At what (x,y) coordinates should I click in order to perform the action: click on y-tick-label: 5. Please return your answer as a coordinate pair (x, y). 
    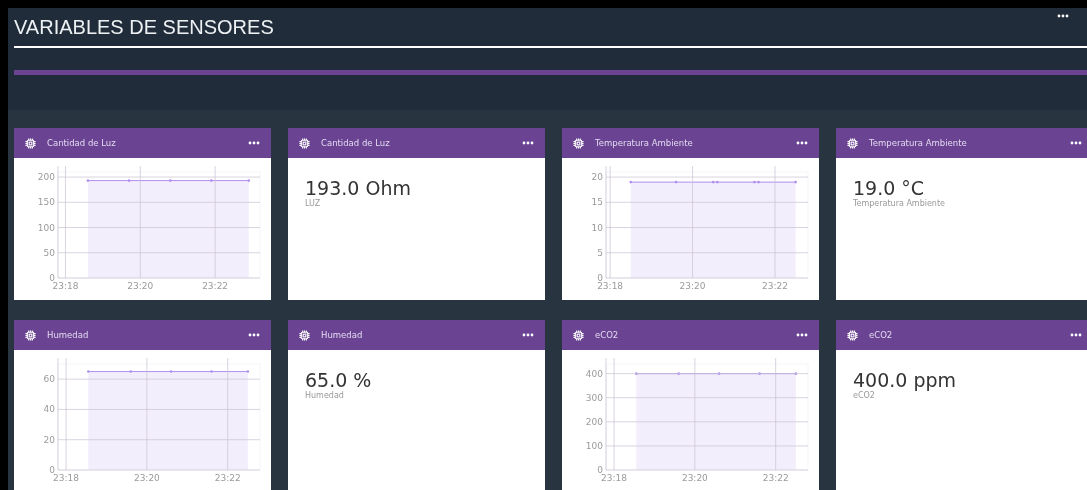
    Looking at the image, I should click on (600, 252).